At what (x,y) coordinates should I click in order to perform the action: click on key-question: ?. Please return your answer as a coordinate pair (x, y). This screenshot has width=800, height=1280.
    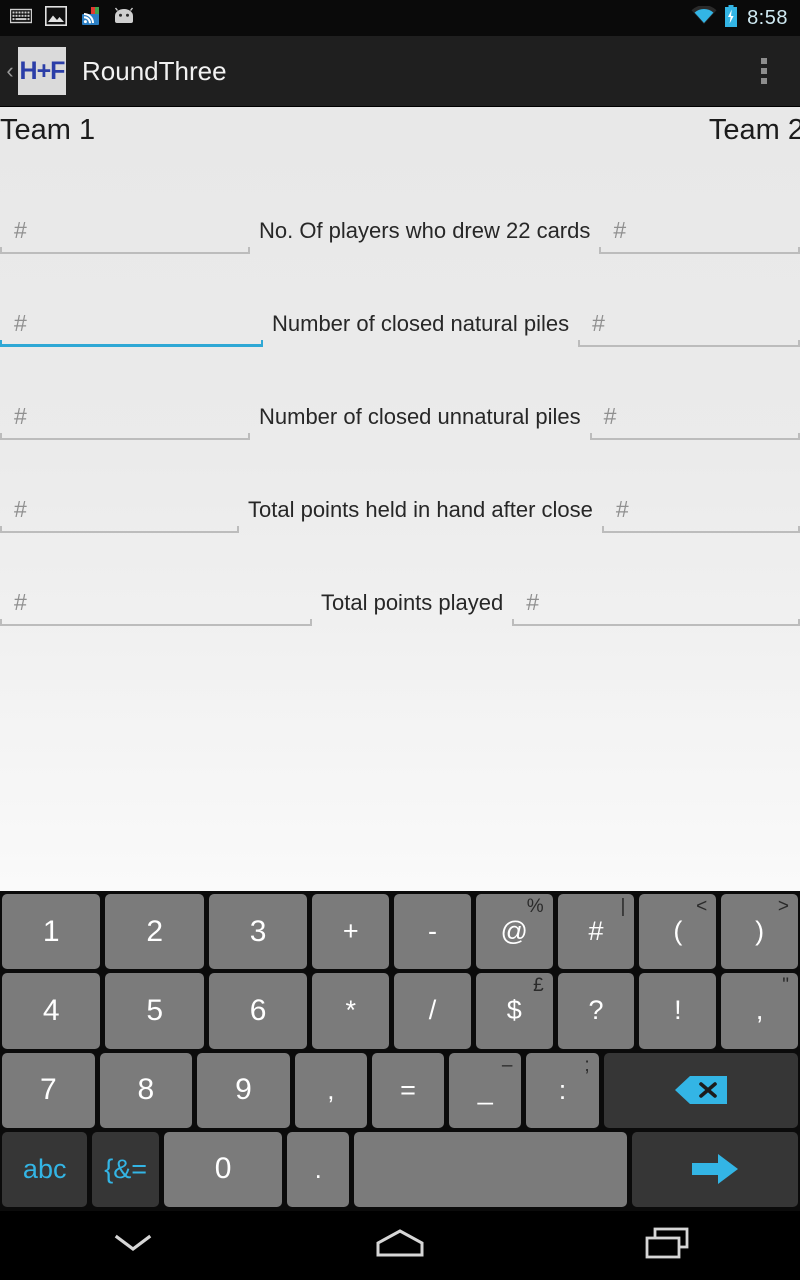
    Looking at the image, I should click on (596, 1011).